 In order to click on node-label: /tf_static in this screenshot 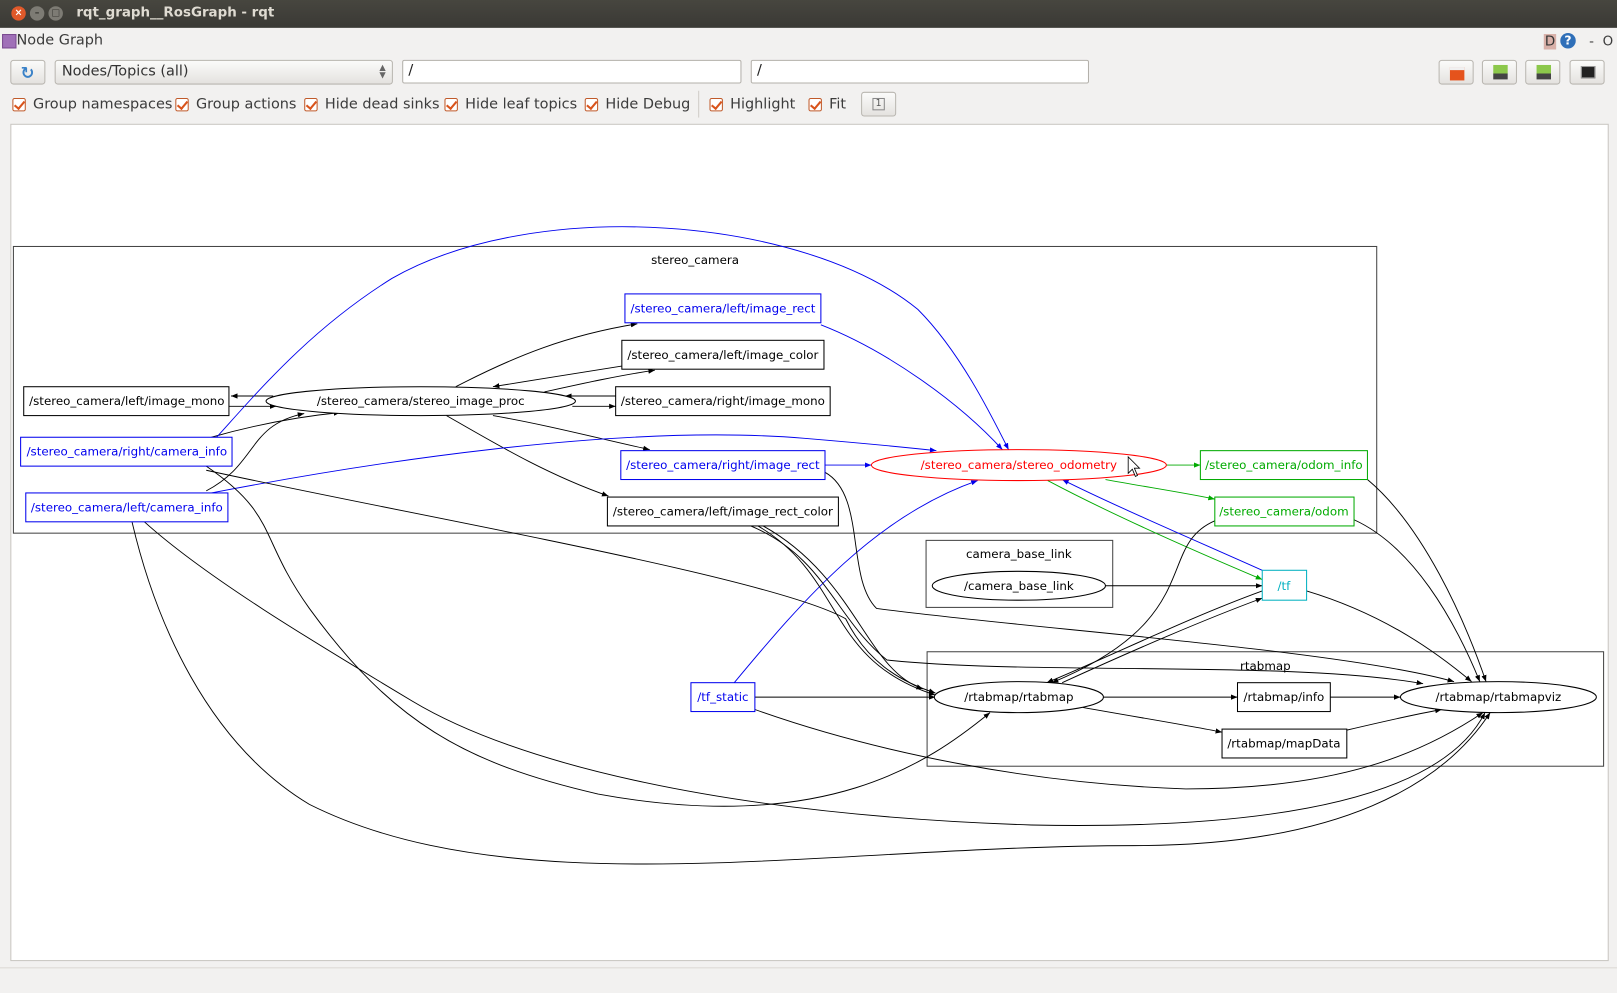, I will do `click(722, 697)`.